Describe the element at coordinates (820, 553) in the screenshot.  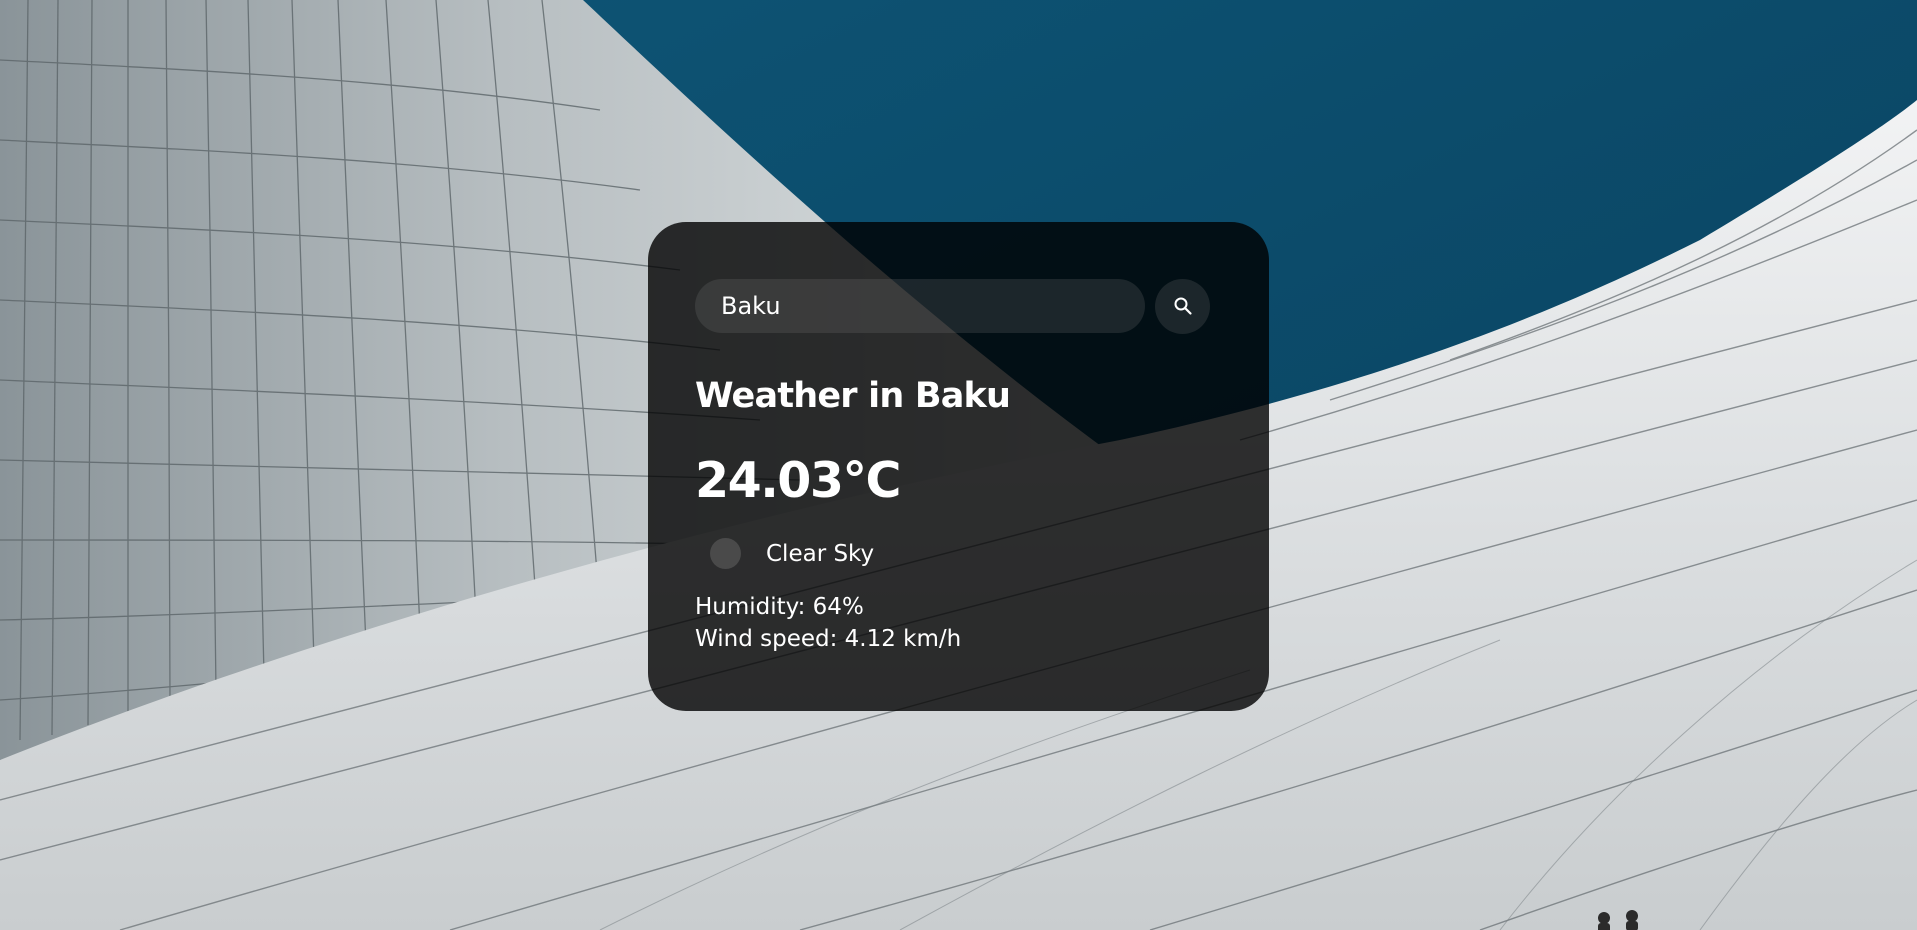
I see `weather-description: Clear Sky` at that location.